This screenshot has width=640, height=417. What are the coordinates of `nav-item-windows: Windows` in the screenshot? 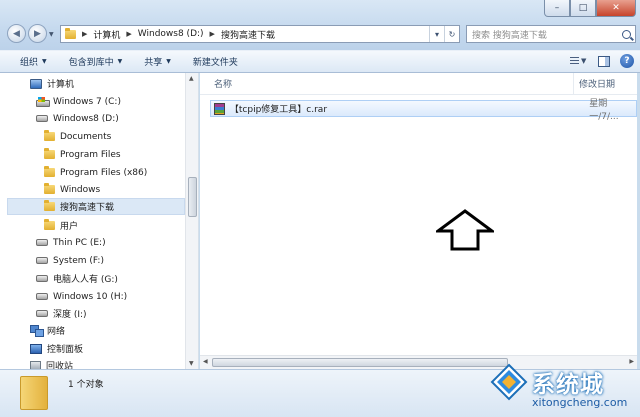 It's located at (72, 189).